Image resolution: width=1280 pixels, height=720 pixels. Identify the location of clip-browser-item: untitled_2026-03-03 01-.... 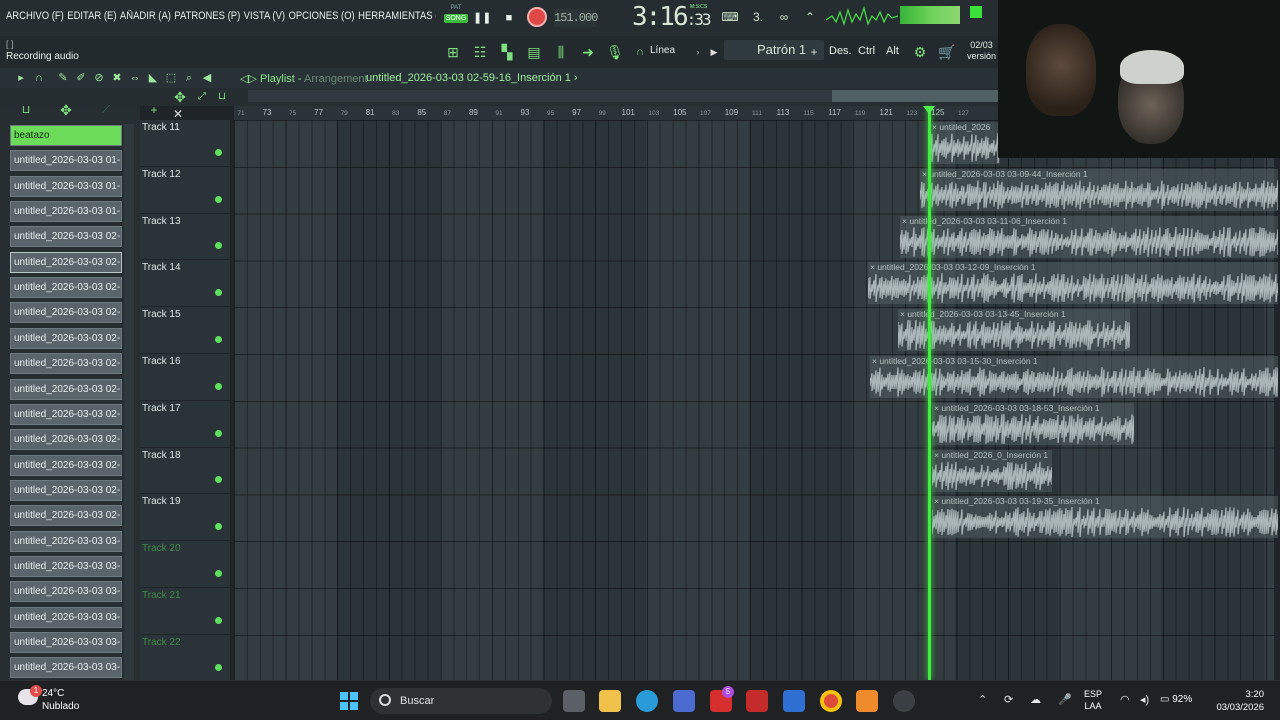
(66, 186).